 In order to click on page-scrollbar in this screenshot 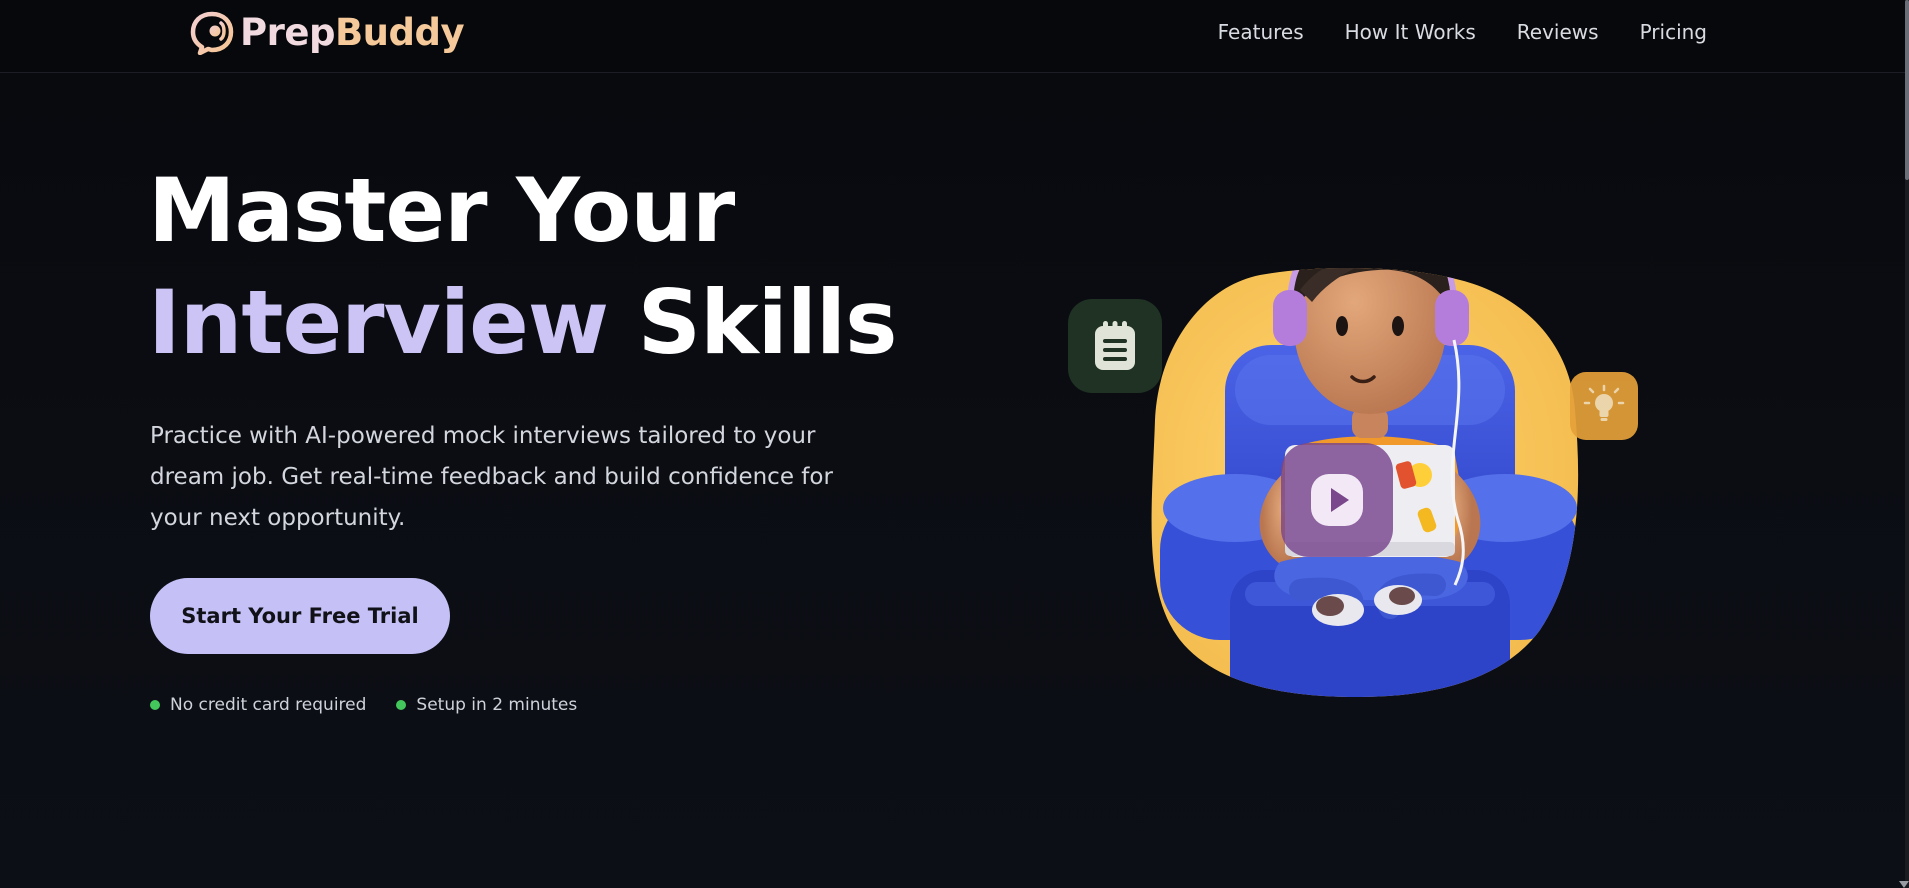, I will do `click(1904, 444)`.